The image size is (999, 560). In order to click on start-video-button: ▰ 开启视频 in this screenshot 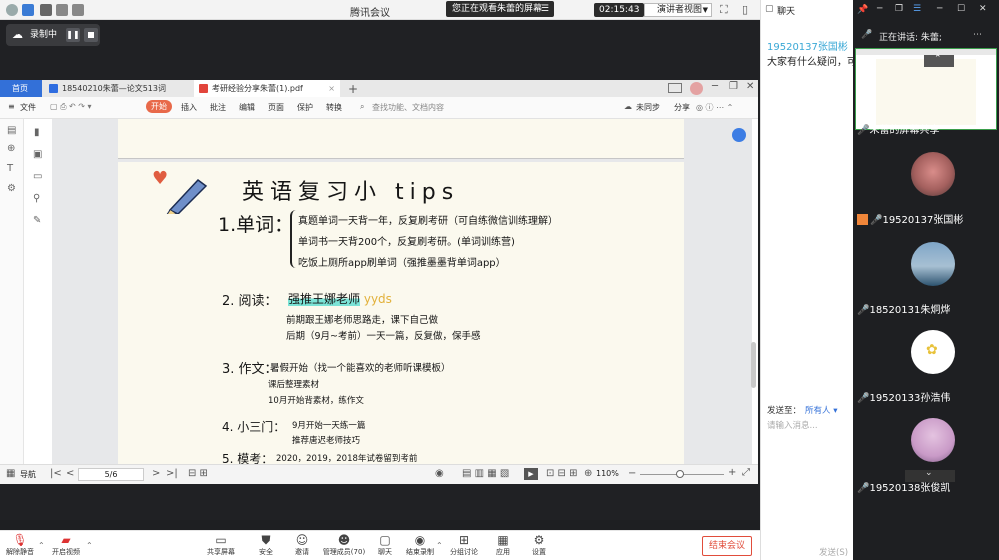, I will do `click(66, 545)`.